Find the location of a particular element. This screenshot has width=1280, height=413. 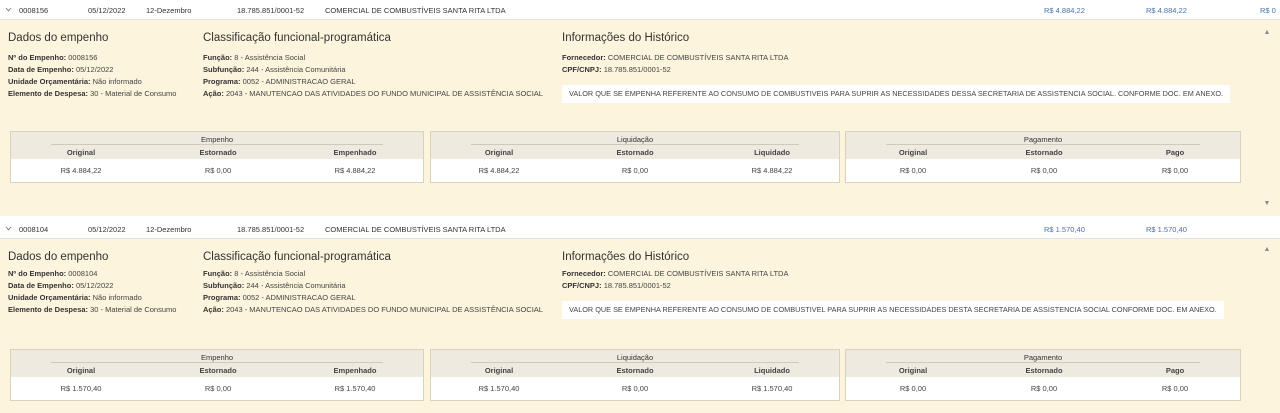

scroll-down-icon: ▼ is located at coordinates (1267, 204).